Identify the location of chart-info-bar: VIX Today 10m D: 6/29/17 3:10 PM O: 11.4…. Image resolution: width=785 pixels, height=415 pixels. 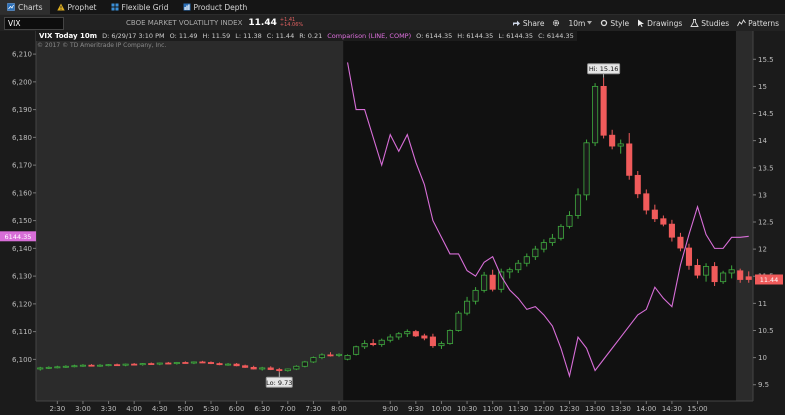
(306, 35).